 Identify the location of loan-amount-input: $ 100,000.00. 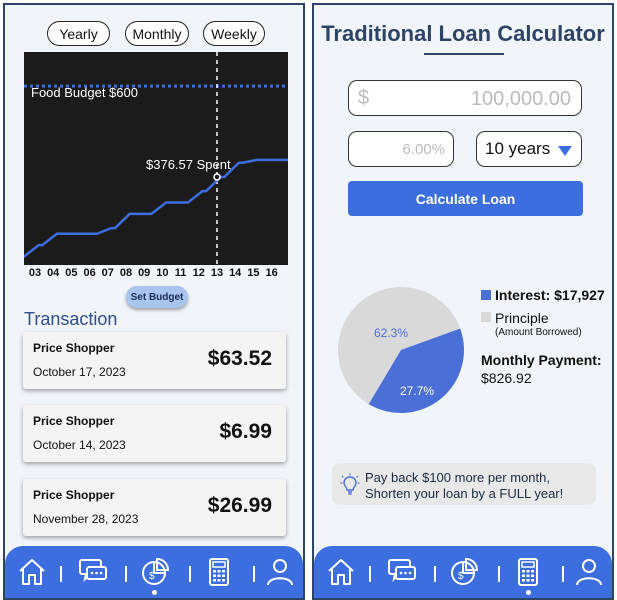
(465, 98).